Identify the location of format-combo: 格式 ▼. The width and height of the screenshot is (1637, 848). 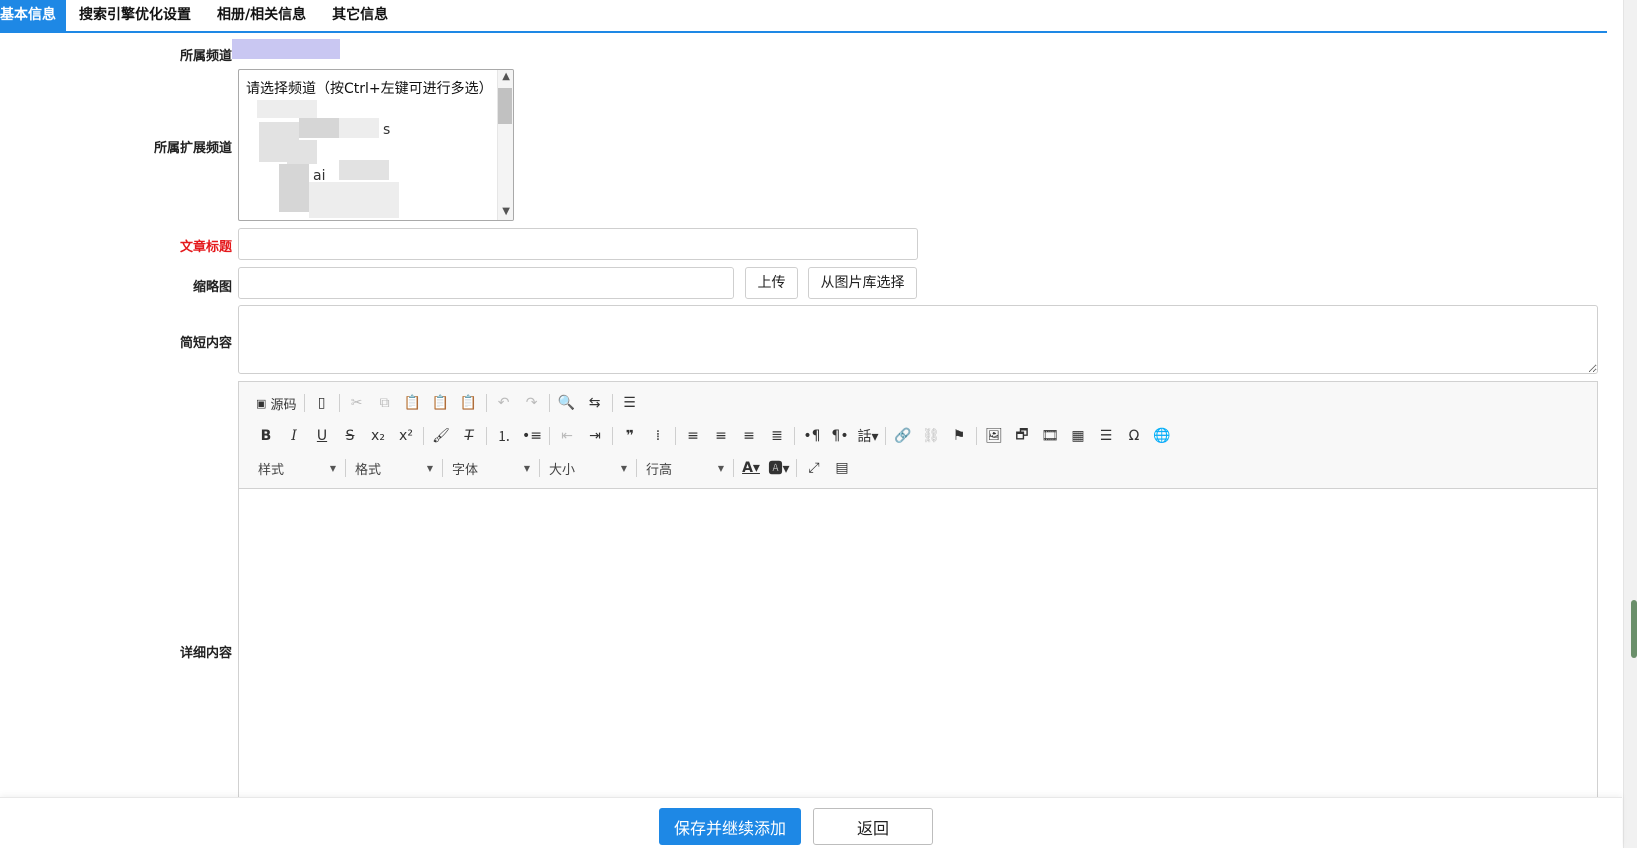
(394, 468).